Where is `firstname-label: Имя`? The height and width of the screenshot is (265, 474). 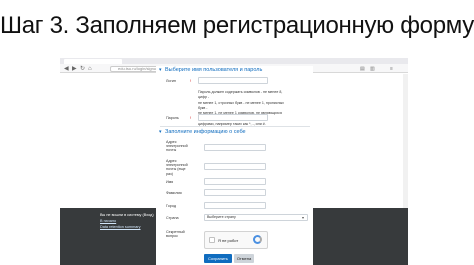
firstname-label: Имя is located at coordinates (170, 182).